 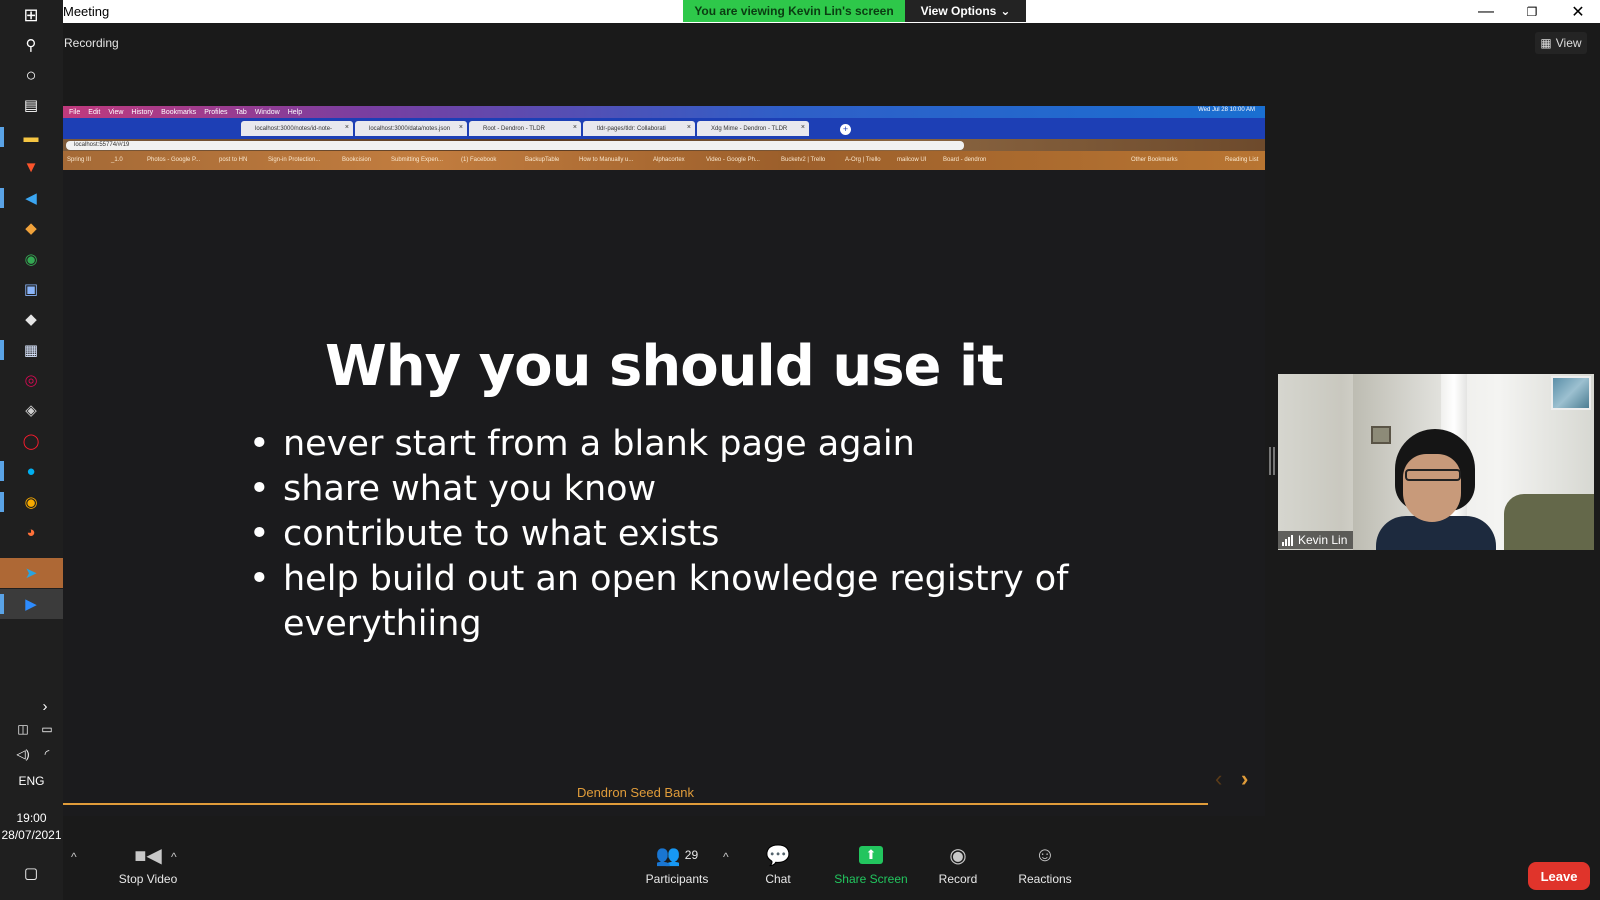 I want to click on clock-date: 28/07/2021, so click(x=31, y=835).